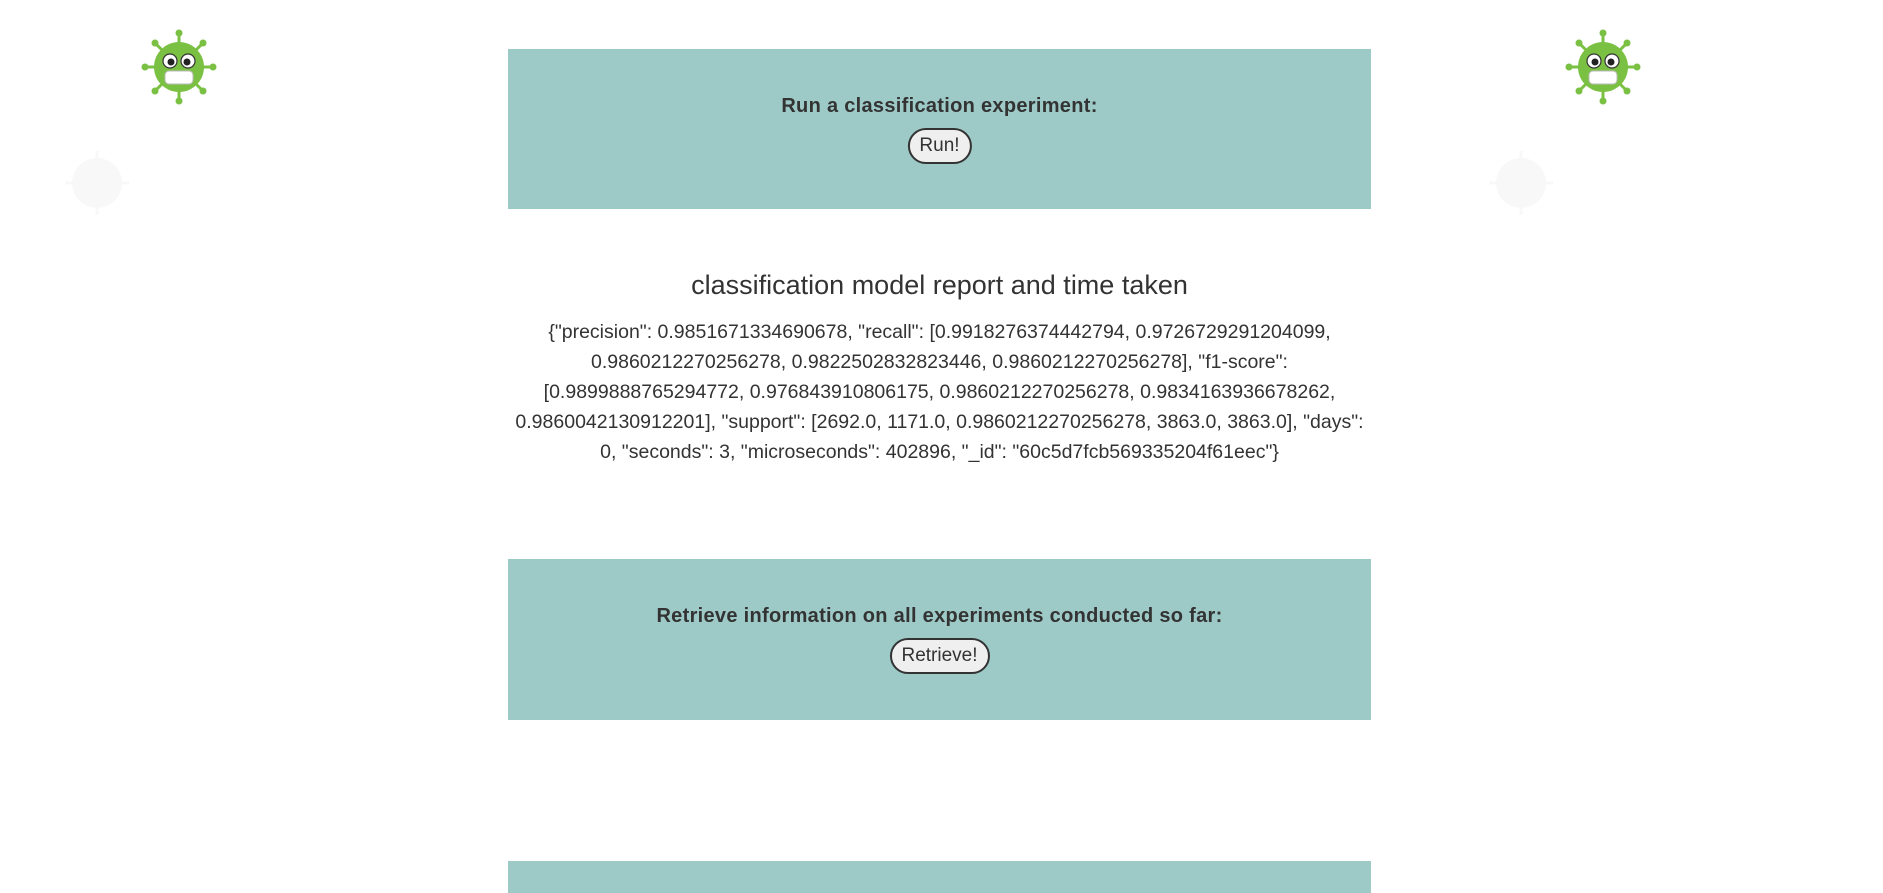 This screenshot has height=893, width=1883. Describe the element at coordinates (939, 106) in the screenshot. I see `run-experiment-heading: Run a classification experiment:` at that location.